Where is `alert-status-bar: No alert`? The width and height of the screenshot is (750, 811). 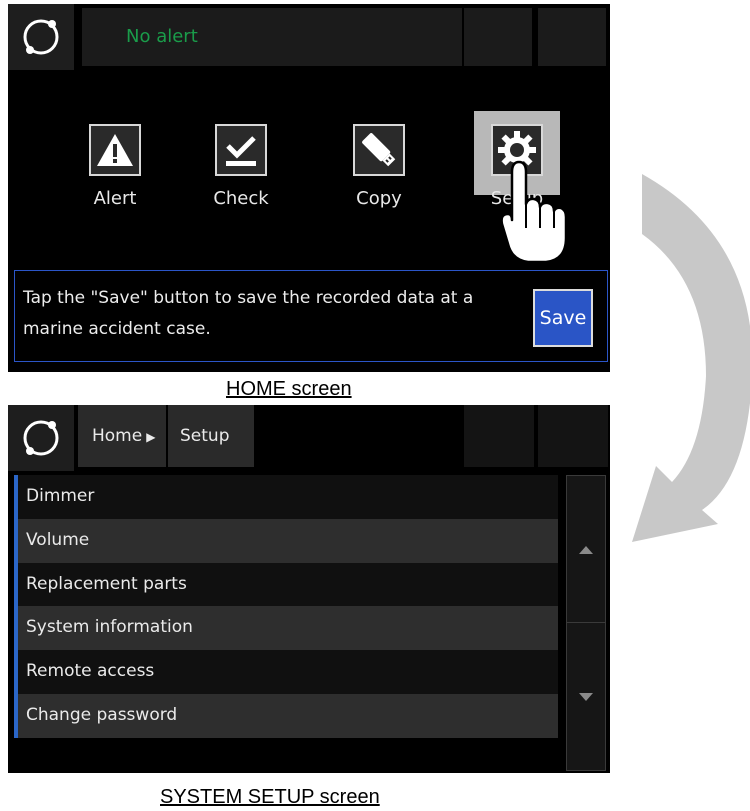 alert-status-bar: No alert is located at coordinates (272, 37).